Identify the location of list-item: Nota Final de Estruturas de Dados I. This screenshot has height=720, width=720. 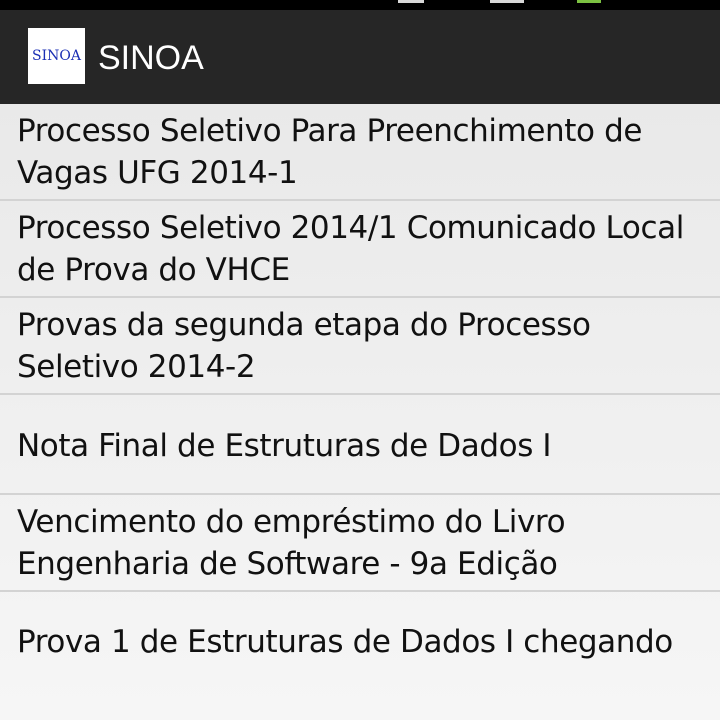
(360, 446).